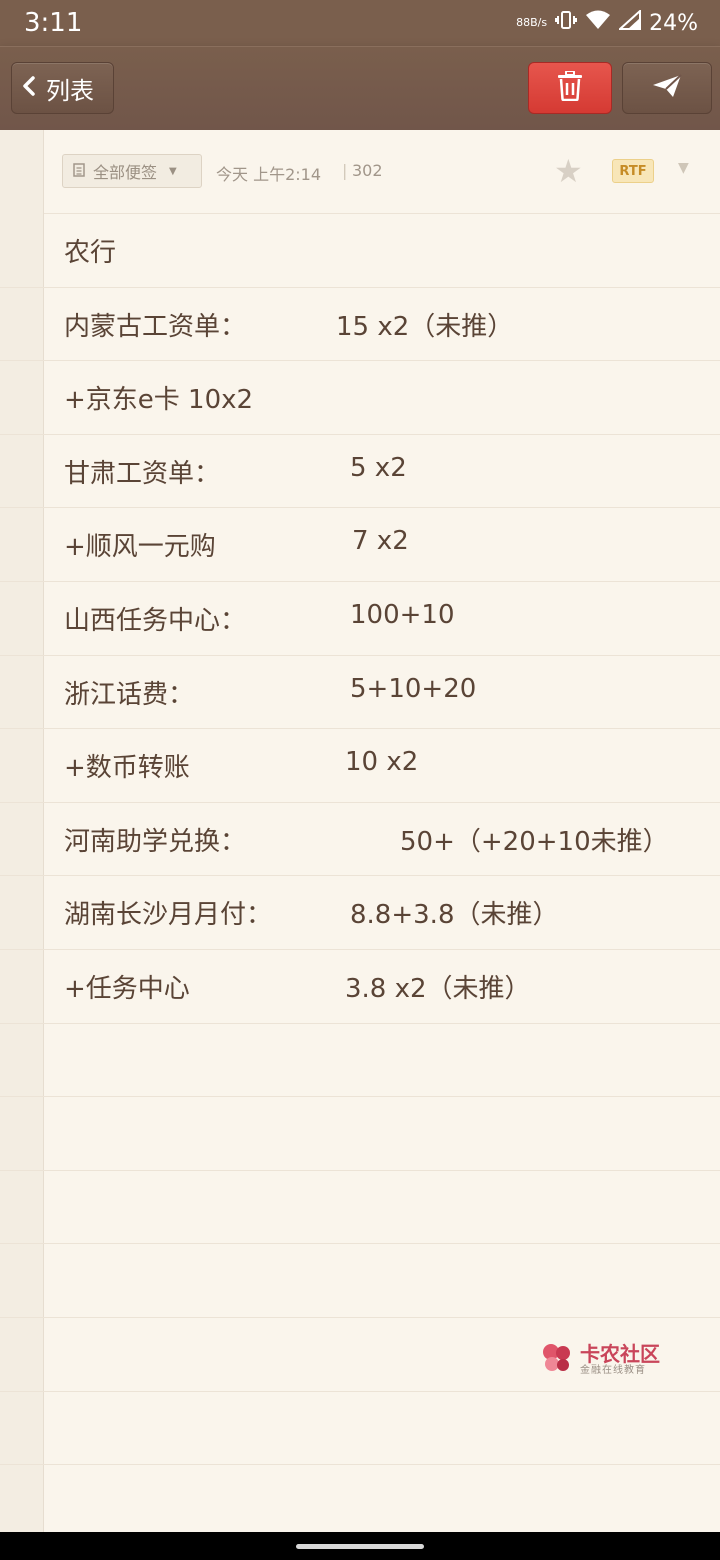 This screenshot has width=720, height=1560. Describe the element at coordinates (673, 23) in the screenshot. I see `battery-percent: 24%` at that location.